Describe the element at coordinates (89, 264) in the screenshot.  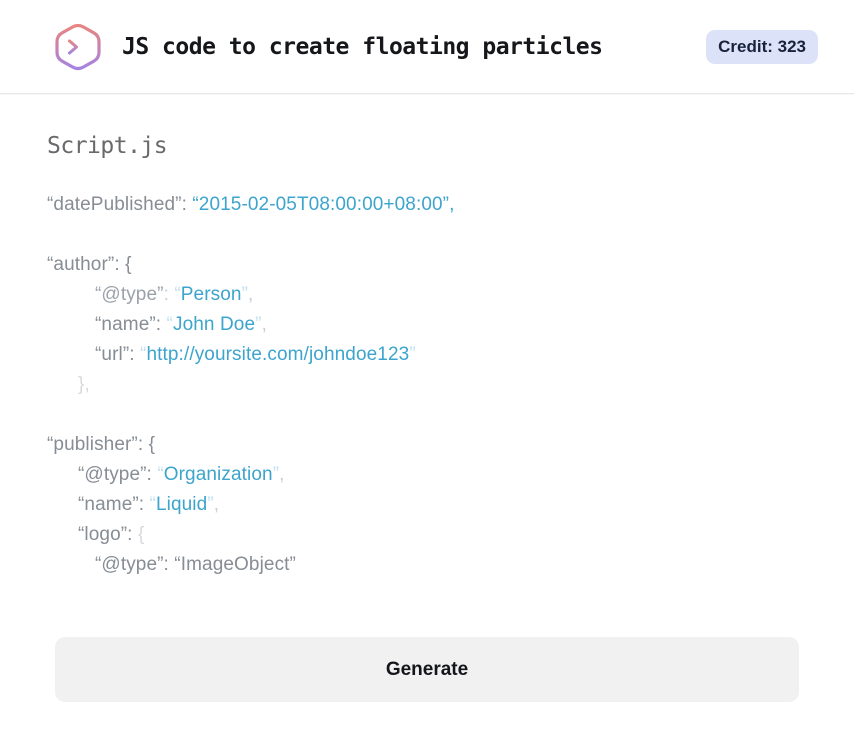
I see `code-line: “author”: {` at that location.